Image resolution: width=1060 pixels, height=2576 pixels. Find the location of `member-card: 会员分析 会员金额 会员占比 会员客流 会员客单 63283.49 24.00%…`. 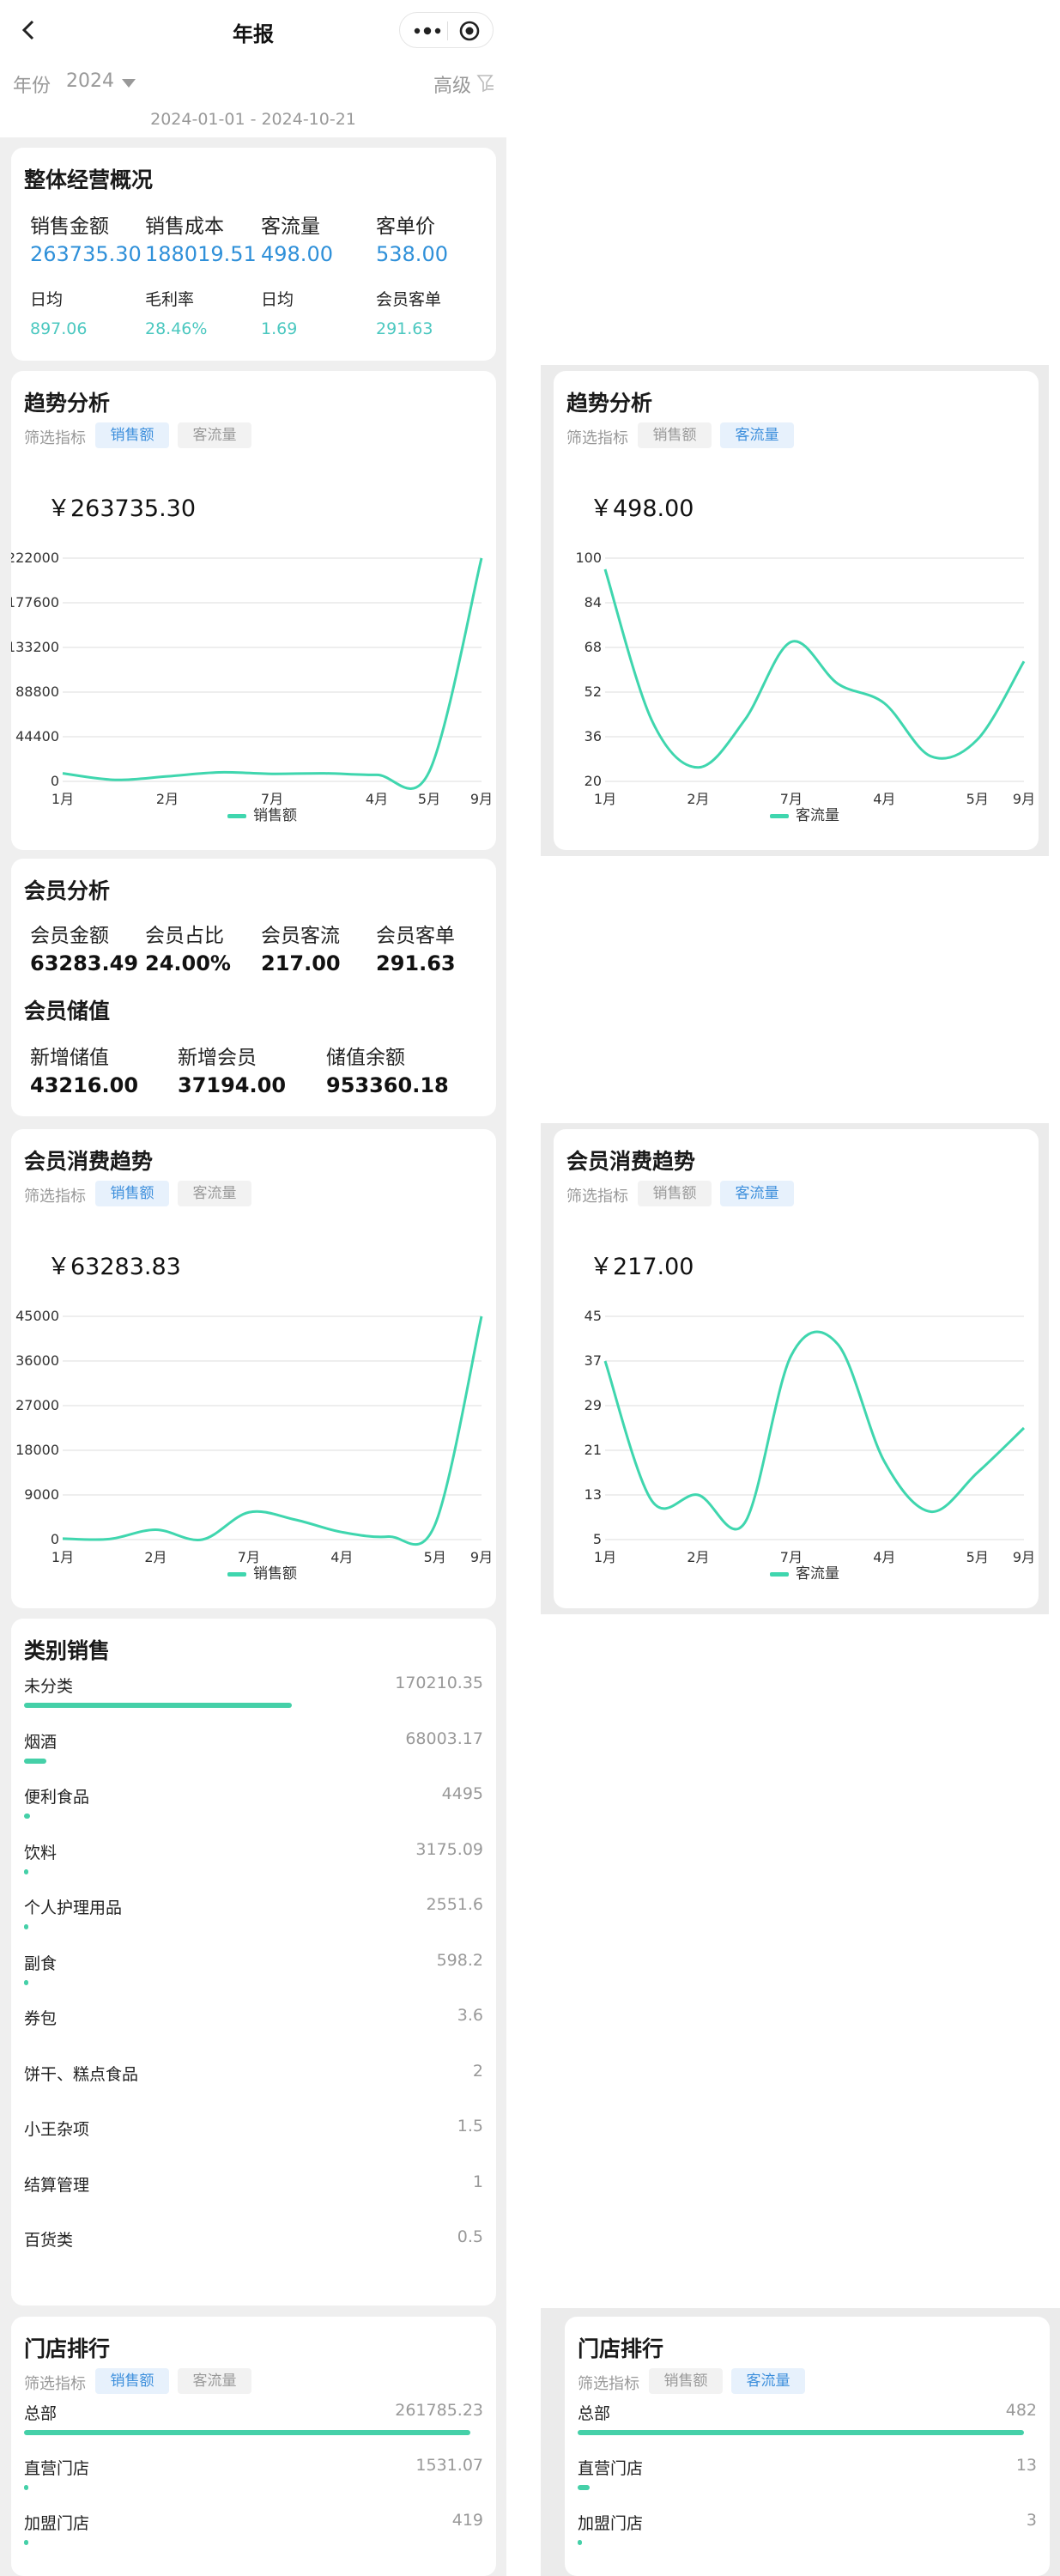

member-card: 会员分析 会员金额 会员占比 会员客流 会员客单 63283.49 24.00%… is located at coordinates (253, 987).